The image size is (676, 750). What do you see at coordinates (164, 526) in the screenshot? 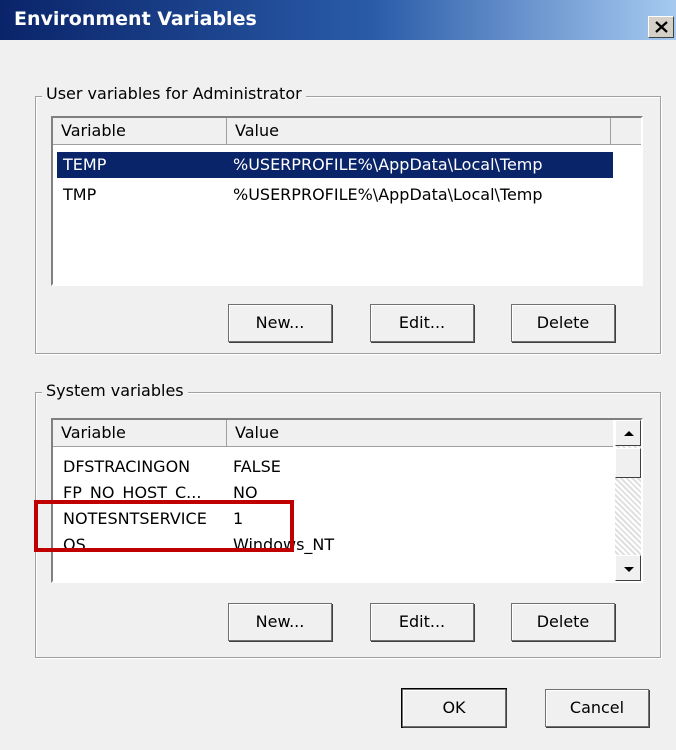
I see `notesntservice-highlight` at bounding box center [164, 526].